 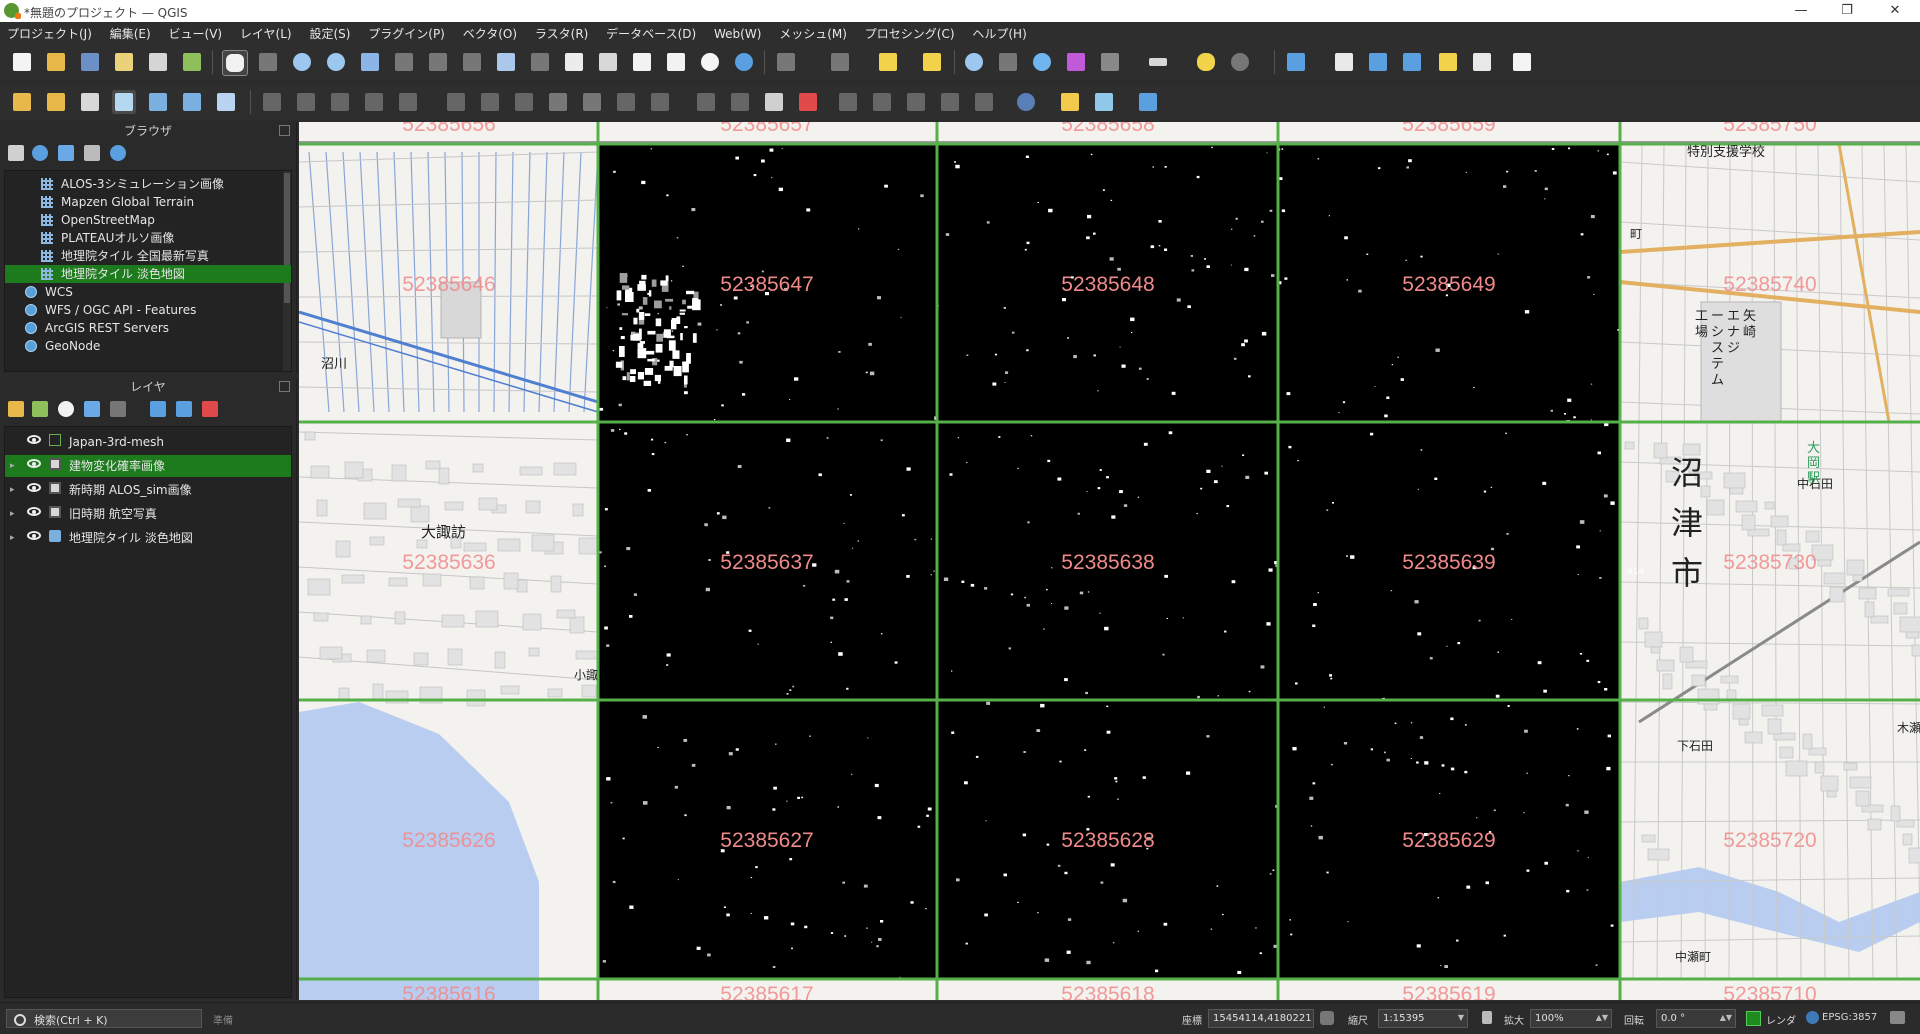 I want to click on save-edits-icon, so click(x=340, y=102).